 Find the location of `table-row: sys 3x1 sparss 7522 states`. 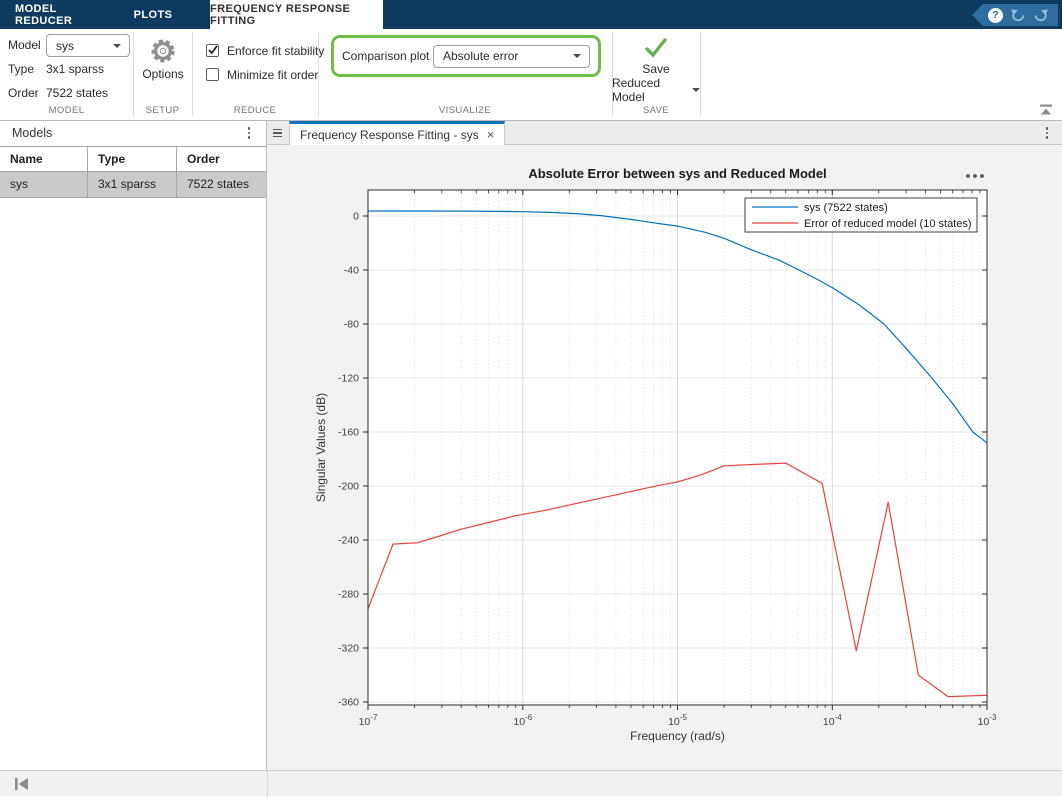

table-row: sys 3x1 sparss 7522 states is located at coordinates (133, 184).